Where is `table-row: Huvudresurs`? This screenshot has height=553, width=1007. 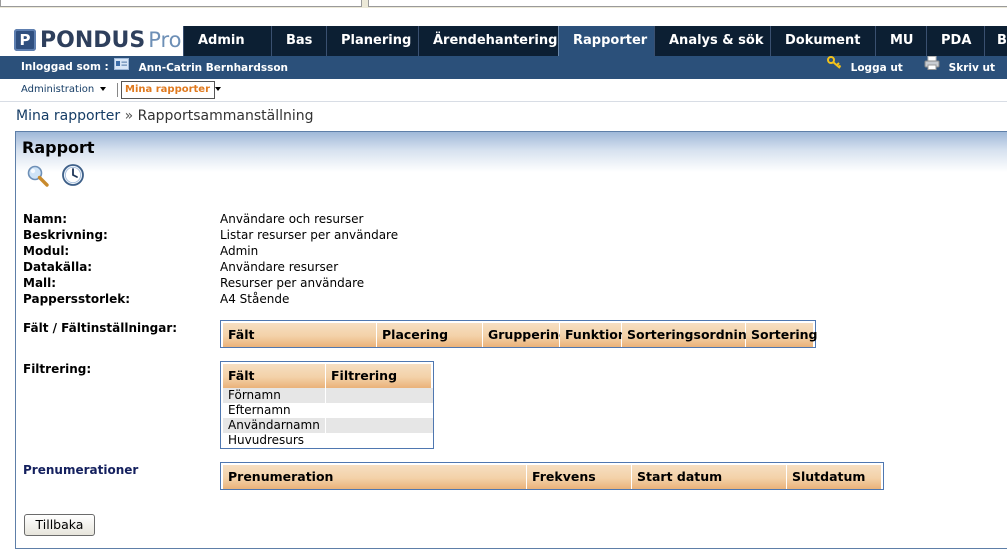
table-row: Huvudresurs is located at coordinates (328, 440).